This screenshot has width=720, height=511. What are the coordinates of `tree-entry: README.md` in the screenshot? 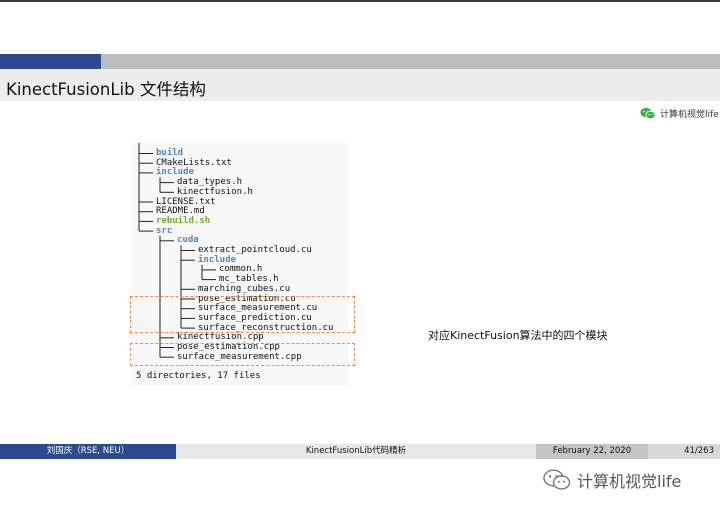 It's located at (180, 211).